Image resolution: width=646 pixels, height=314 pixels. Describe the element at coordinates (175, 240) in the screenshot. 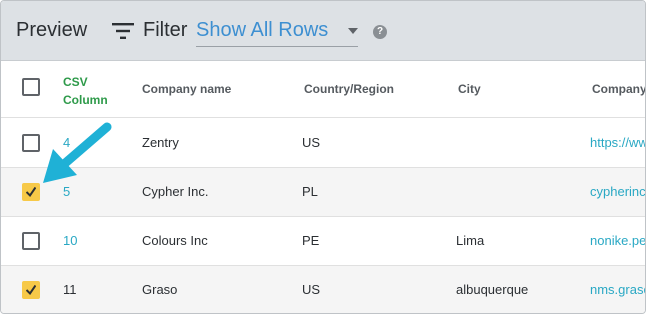

I see `row-company-name: Colours Inc` at that location.